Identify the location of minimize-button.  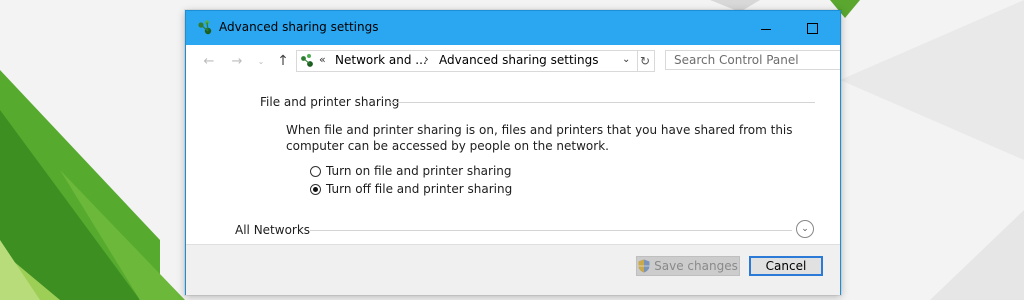
(766, 28).